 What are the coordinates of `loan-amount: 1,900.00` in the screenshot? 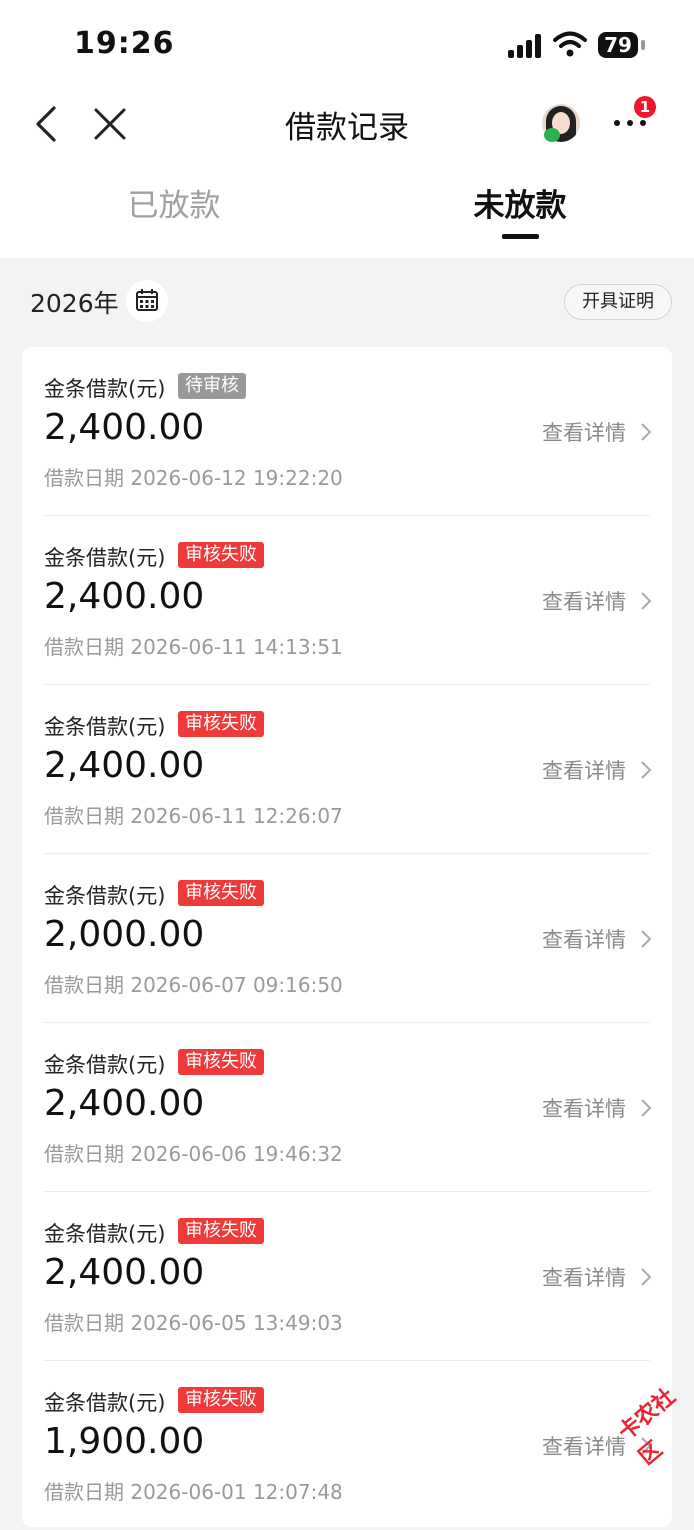 It's located at (124, 1441).